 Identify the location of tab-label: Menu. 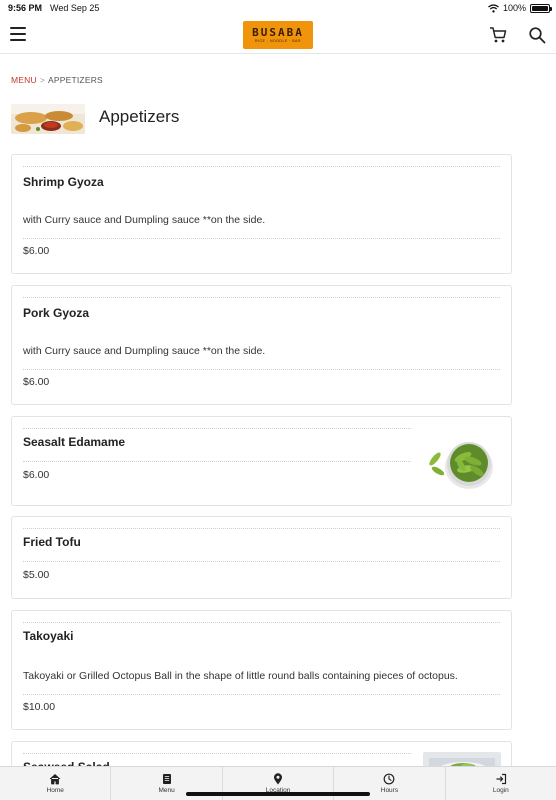
(166, 790).